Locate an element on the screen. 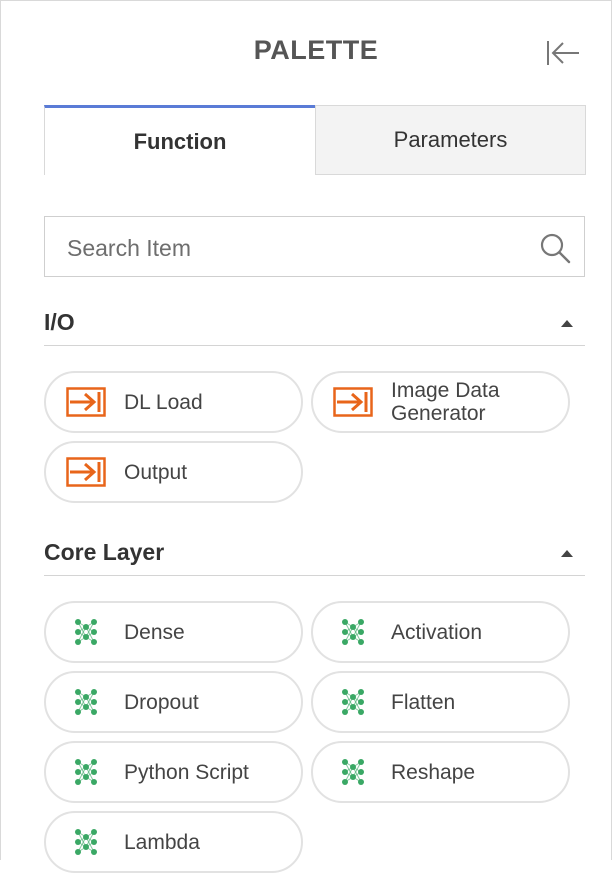 The image size is (612, 873). collapse-left-icon is located at coordinates (563, 53).